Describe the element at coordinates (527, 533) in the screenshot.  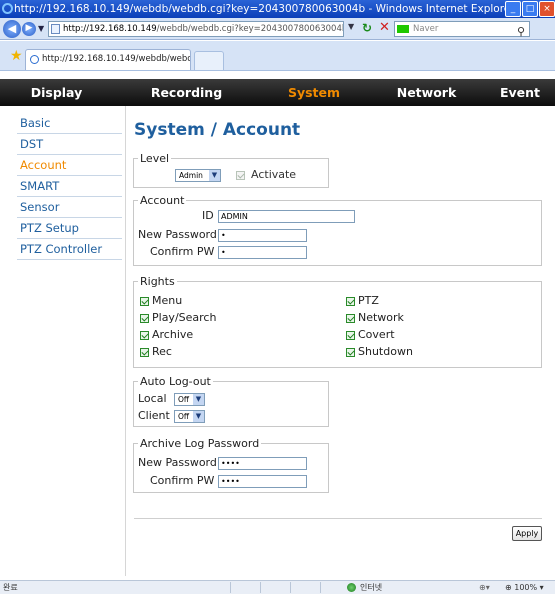
I see `apply-button: Apply` at that location.